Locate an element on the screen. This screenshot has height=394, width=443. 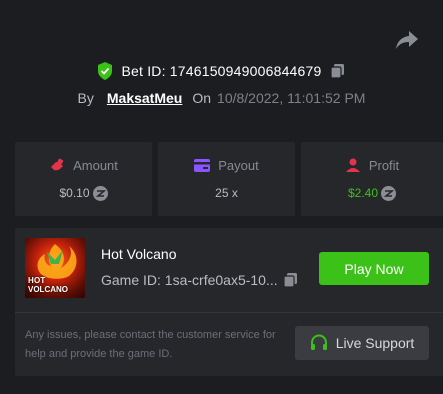
game-name: Hot Volcano is located at coordinates (139, 254).